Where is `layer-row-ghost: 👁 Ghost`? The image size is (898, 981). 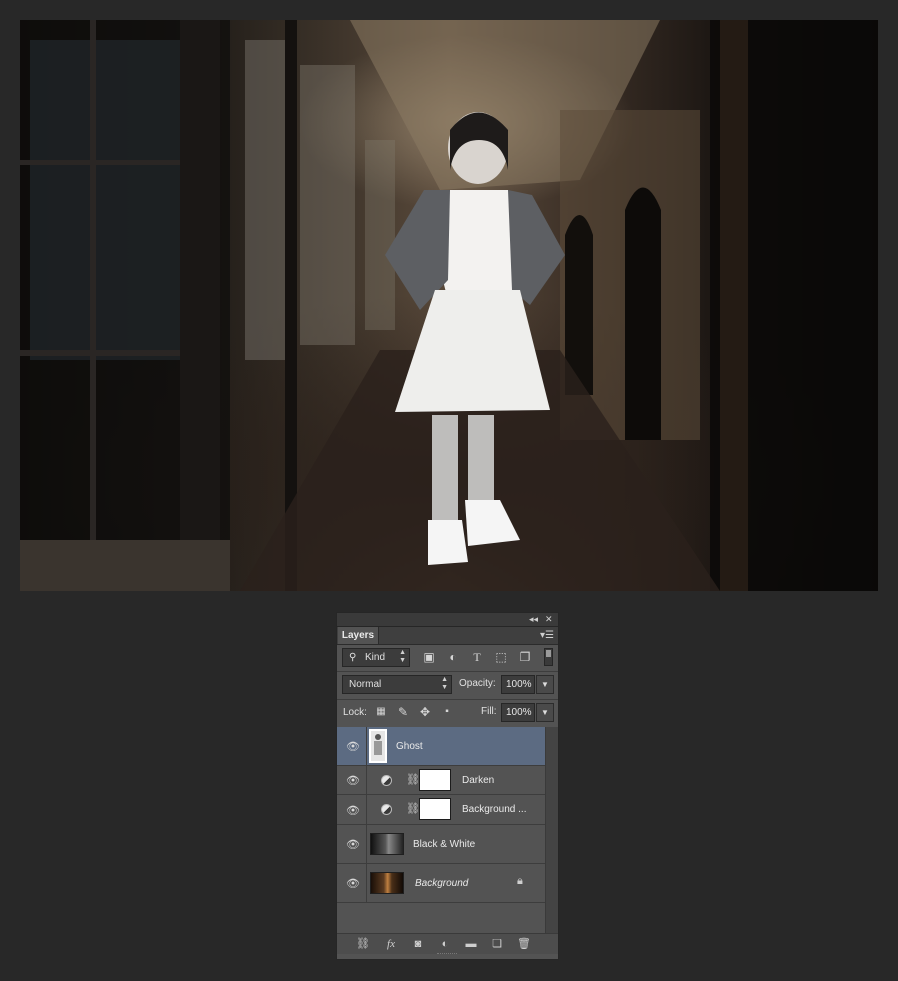
layer-row-ghost: 👁 Ghost is located at coordinates (441, 746).